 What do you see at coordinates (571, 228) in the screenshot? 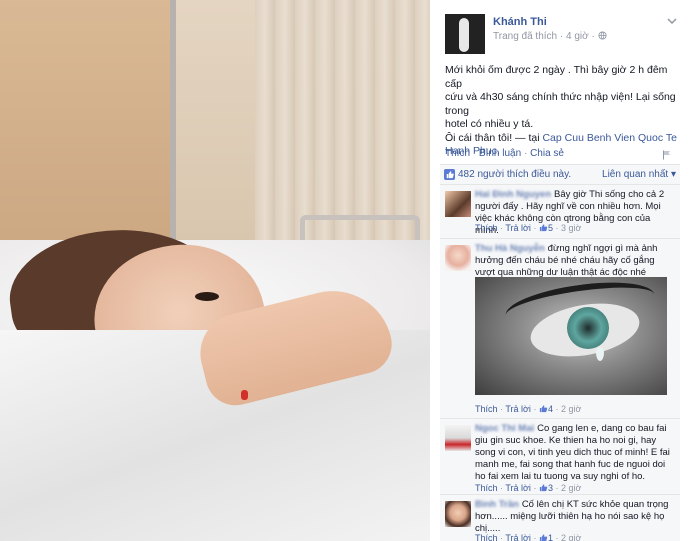
I see `comment-timestamp: 3 giờ` at bounding box center [571, 228].